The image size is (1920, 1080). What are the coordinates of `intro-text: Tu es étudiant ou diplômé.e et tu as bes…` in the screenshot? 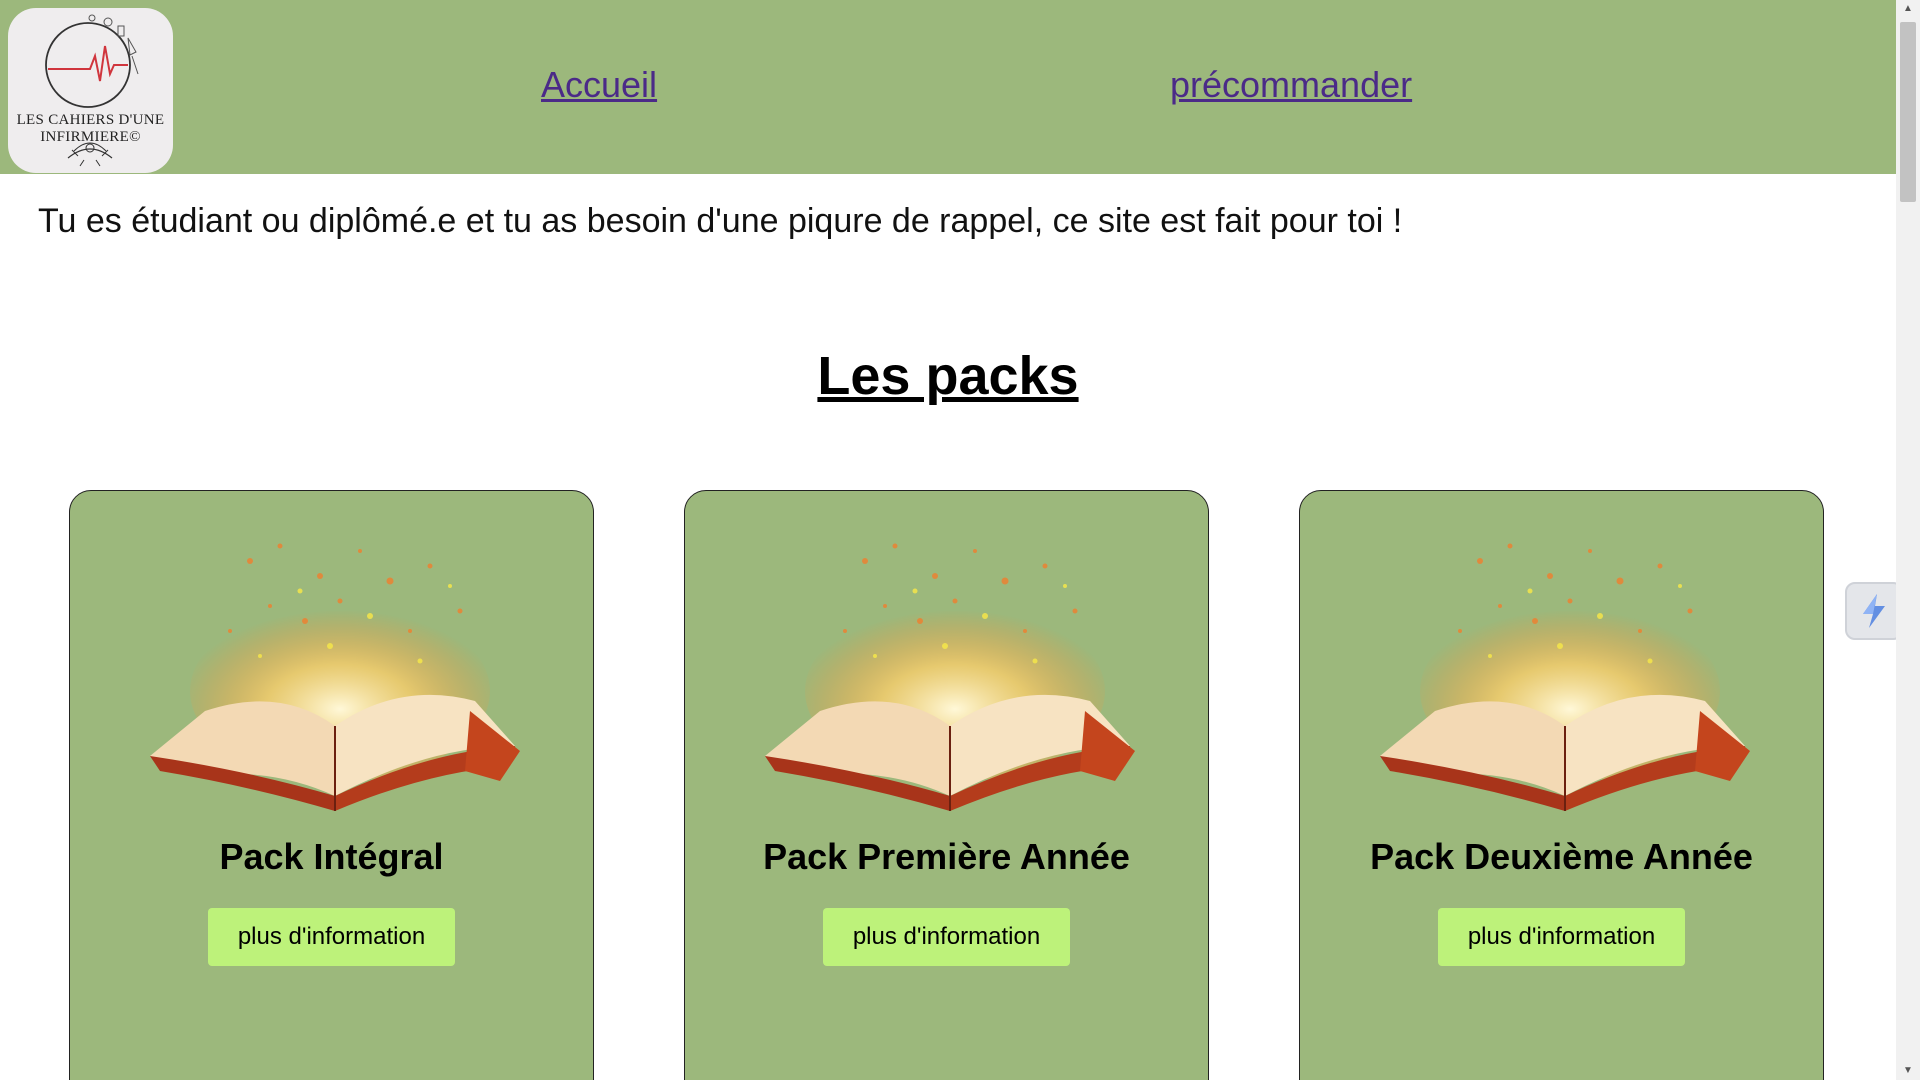 It's located at (720, 221).